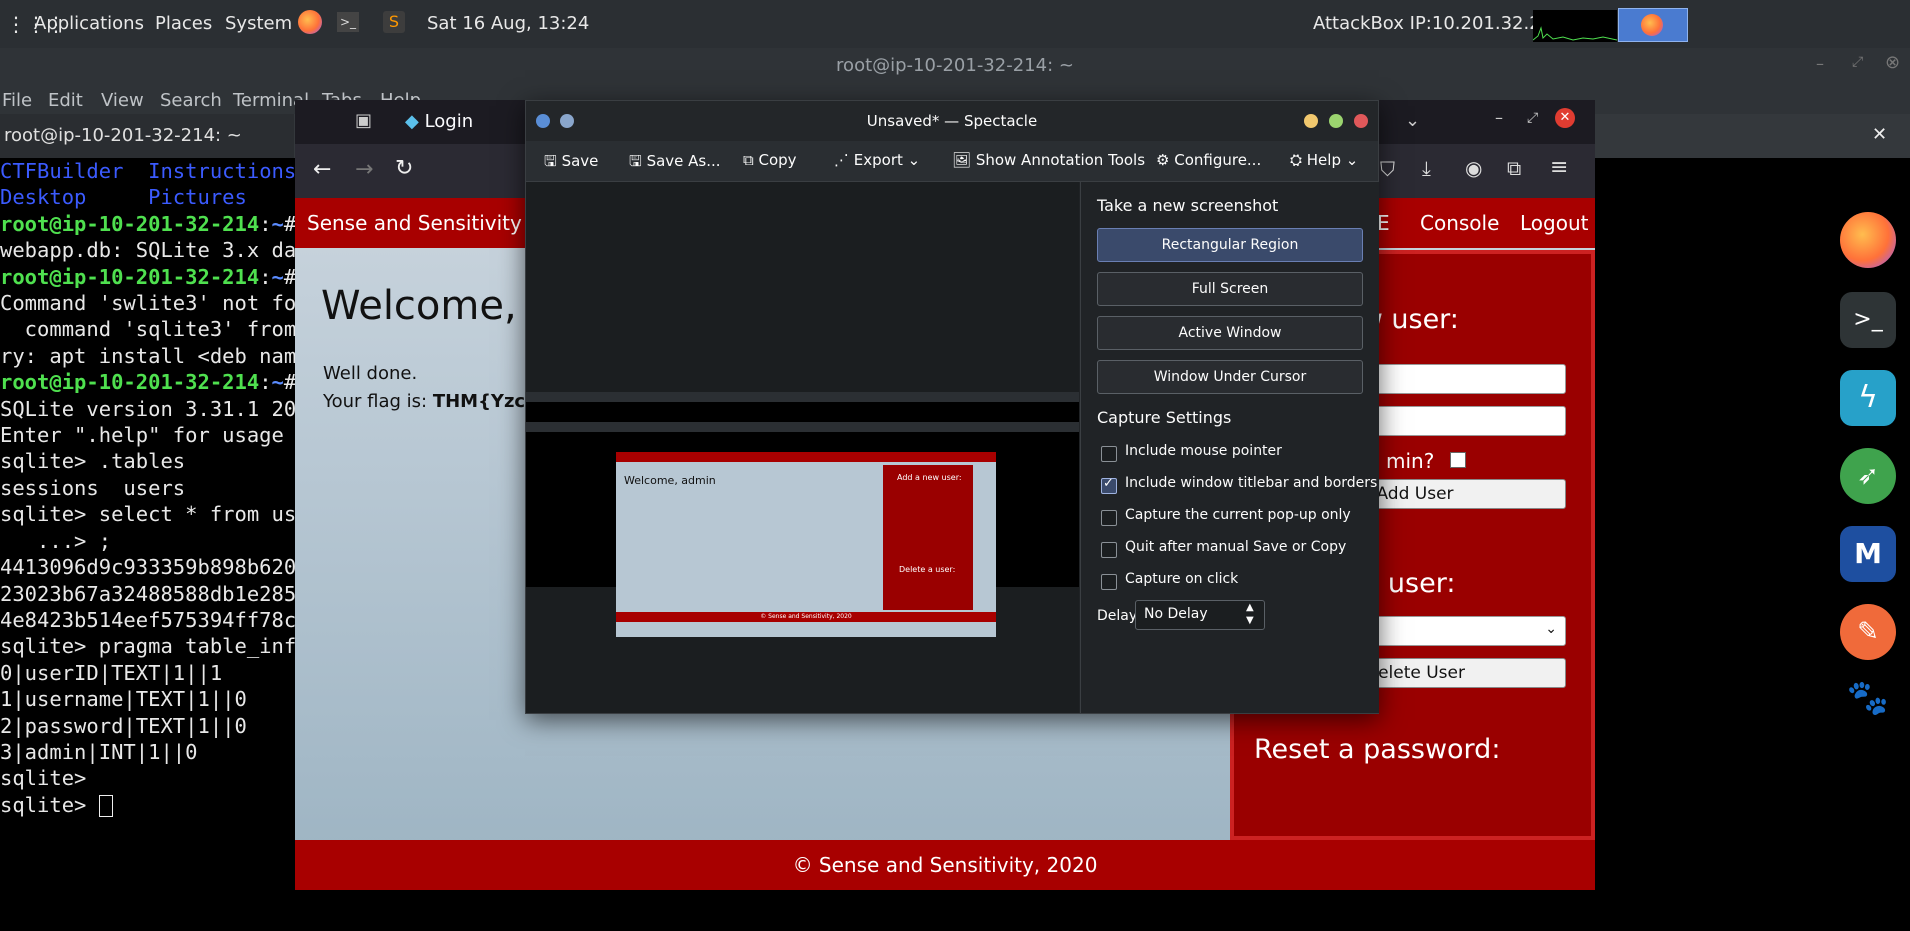 Image resolution: width=1910 pixels, height=931 pixels. What do you see at coordinates (394, 22) in the screenshot?
I see `sublime-launcher-icon: S` at bounding box center [394, 22].